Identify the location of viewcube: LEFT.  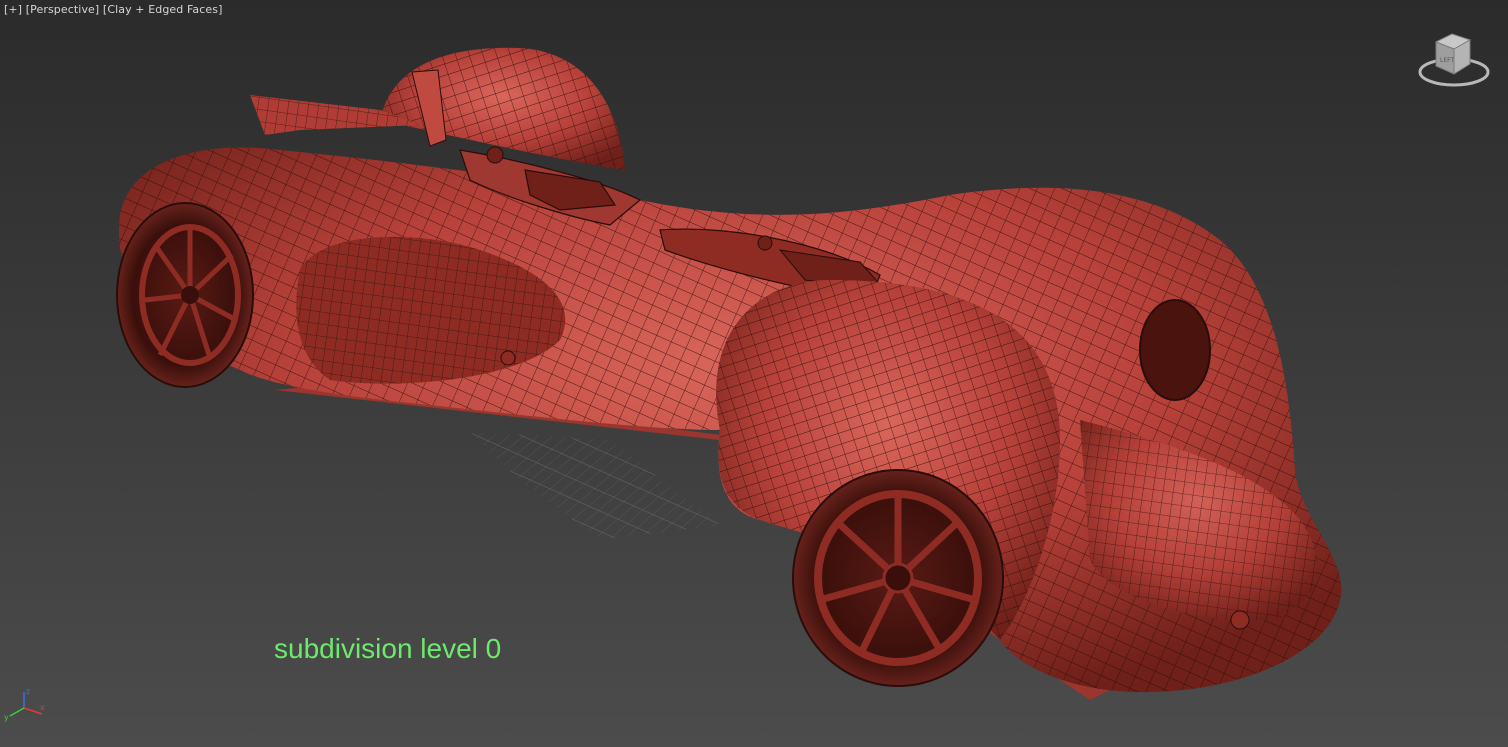
(1453, 63).